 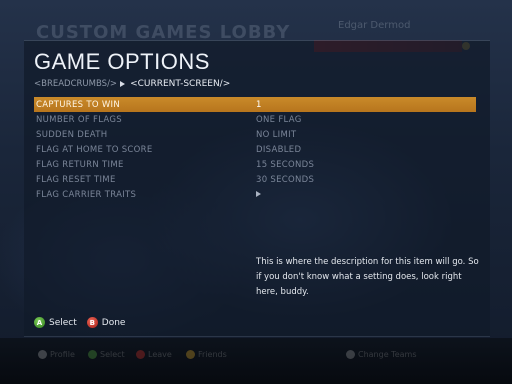 What do you see at coordinates (255, 164) in the screenshot?
I see `option-row-flag-return-time: FLAG RETURN TIME 15 SECONDS` at bounding box center [255, 164].